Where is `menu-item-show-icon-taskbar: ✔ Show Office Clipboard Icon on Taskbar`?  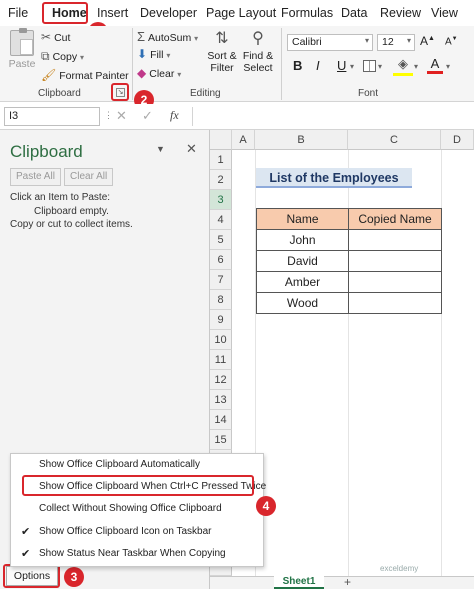
menu-item-show-icon-taskbar: ✔ Show Office Clipboard Icon on Taskbar is located at coordinates (137, 532).